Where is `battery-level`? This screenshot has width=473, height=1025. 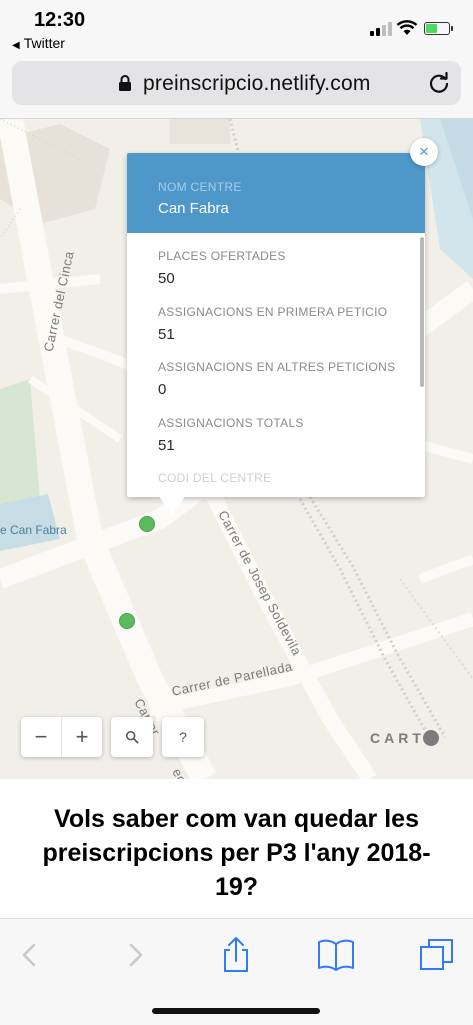 battery-level is located at coordinates (431, 28).